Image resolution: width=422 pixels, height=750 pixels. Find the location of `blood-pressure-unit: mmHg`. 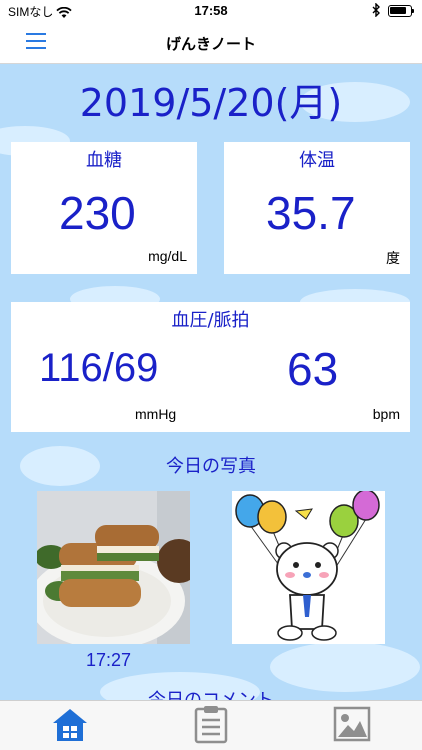

blood-pressure-unit: mmHg is located at coordinates (156, 414).